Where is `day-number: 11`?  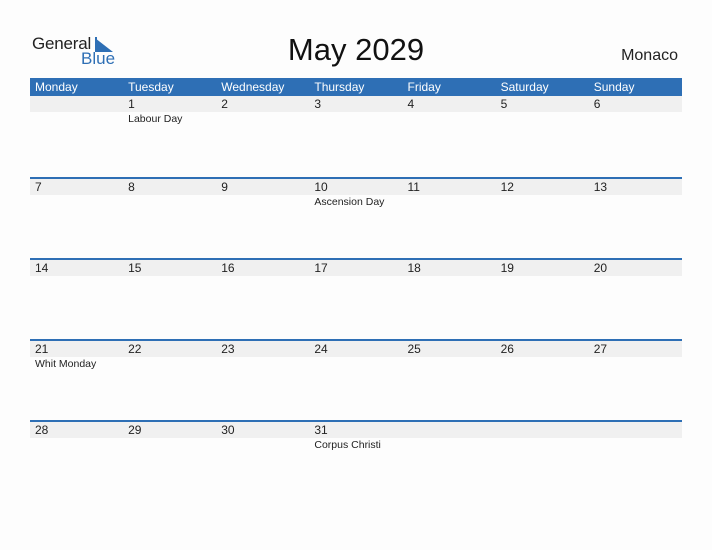
day-number: 11 is located at coordinates (413, 187).